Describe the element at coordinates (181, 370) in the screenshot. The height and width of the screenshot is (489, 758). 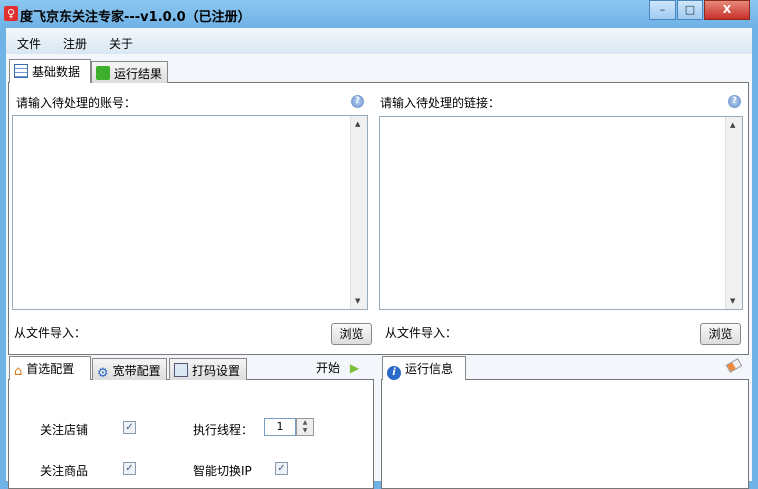
I see `captcha-icon` at that location.